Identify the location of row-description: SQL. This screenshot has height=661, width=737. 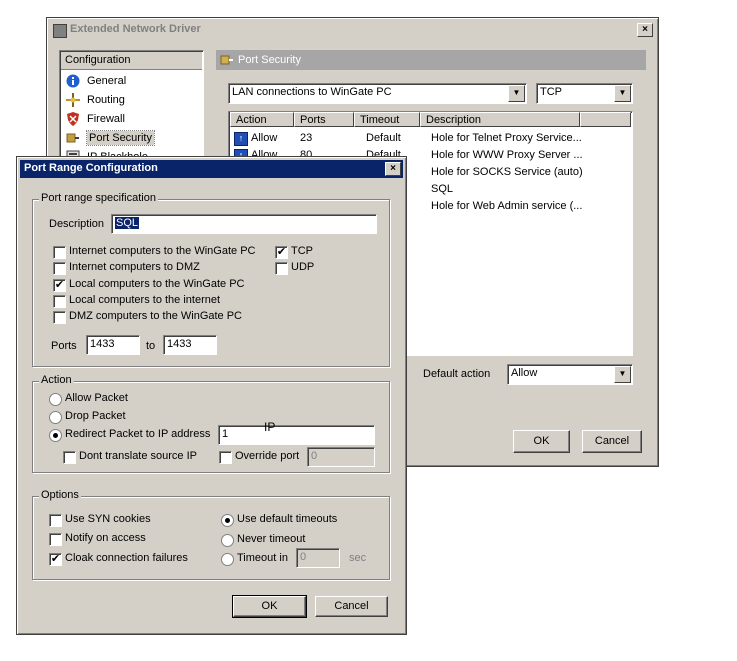
(442, 189).